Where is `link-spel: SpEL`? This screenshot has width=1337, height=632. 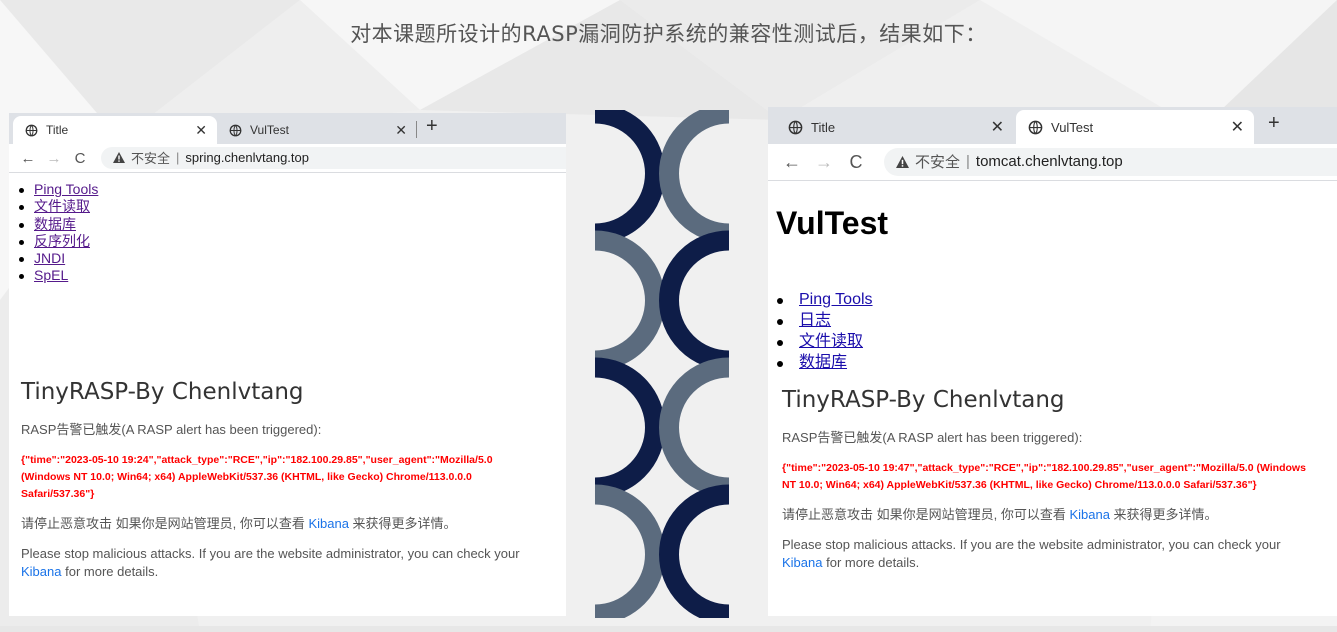
link-spel: SpEL is located at coordinates (51, 275).